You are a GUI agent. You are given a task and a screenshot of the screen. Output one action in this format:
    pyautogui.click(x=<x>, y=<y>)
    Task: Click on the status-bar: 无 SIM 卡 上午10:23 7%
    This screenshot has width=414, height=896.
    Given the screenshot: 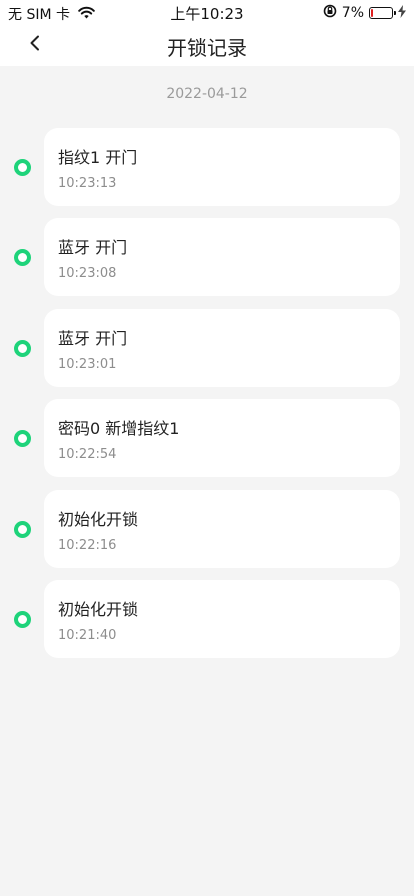 What is the action you would take?
    pyautogui.click(x=207, y=12)
    